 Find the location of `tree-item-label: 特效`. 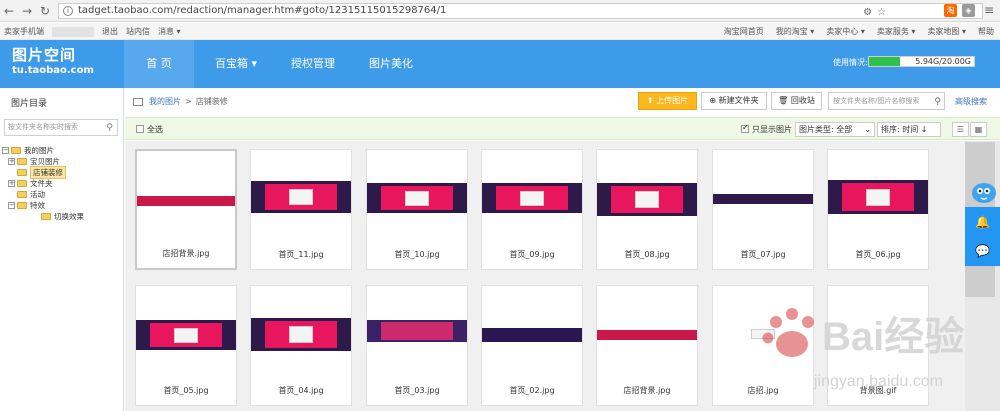

tree-item-label: 特效 is located at coordinates (37, 205).